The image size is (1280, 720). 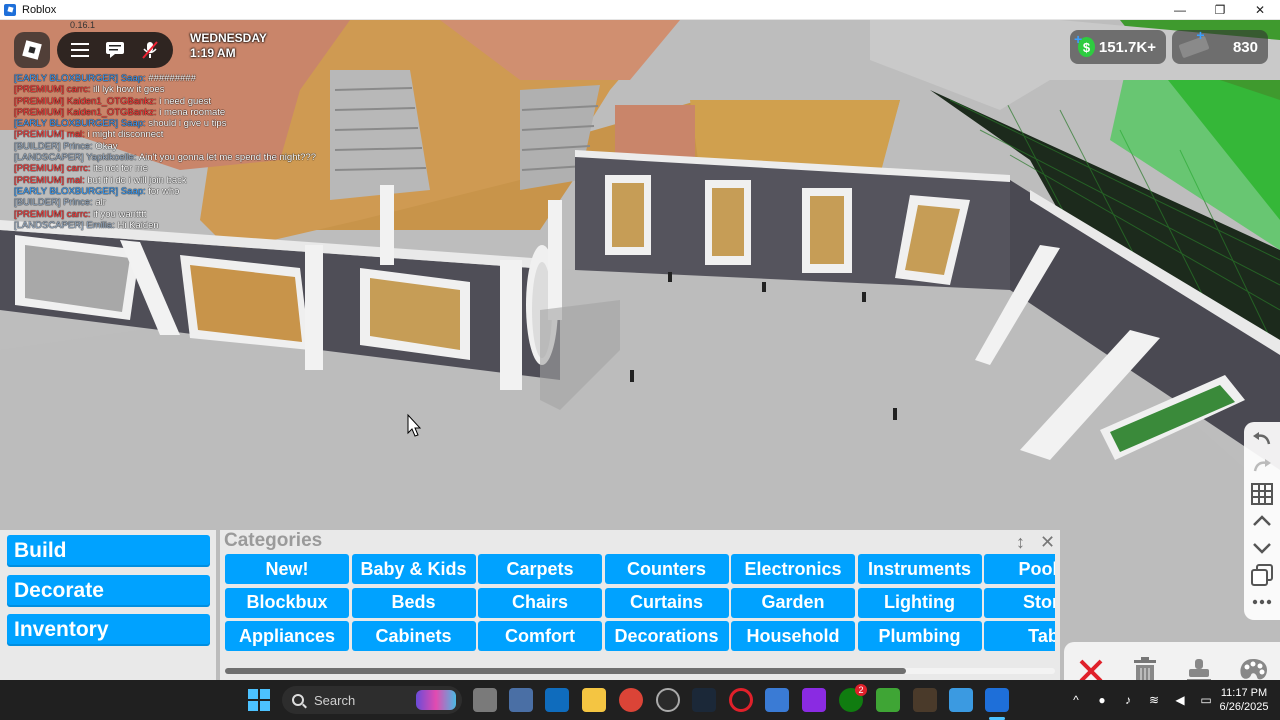 What do you see at coordinates (861, 690) in the screenshot?
I see `xbox-badge: 2` at bounding box center [861, 690].